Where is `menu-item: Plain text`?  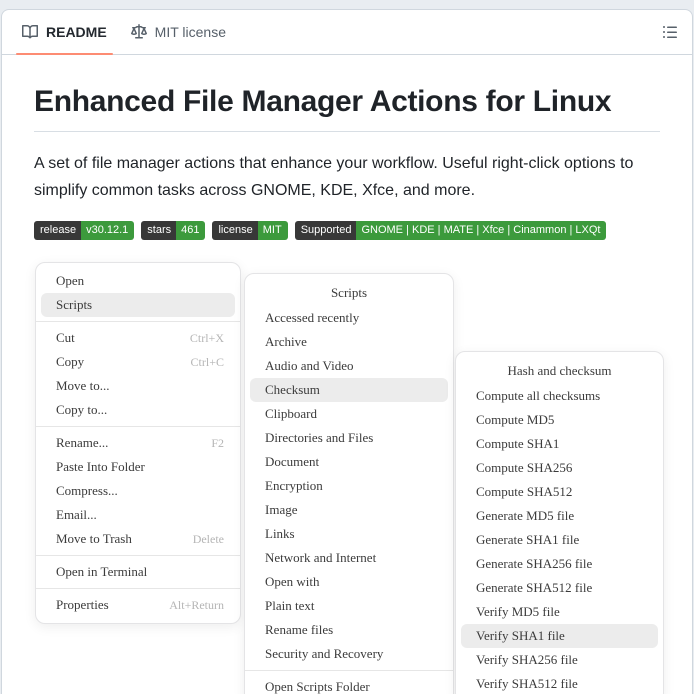 menu-item: Plain text is located at coordinates (349, 606).